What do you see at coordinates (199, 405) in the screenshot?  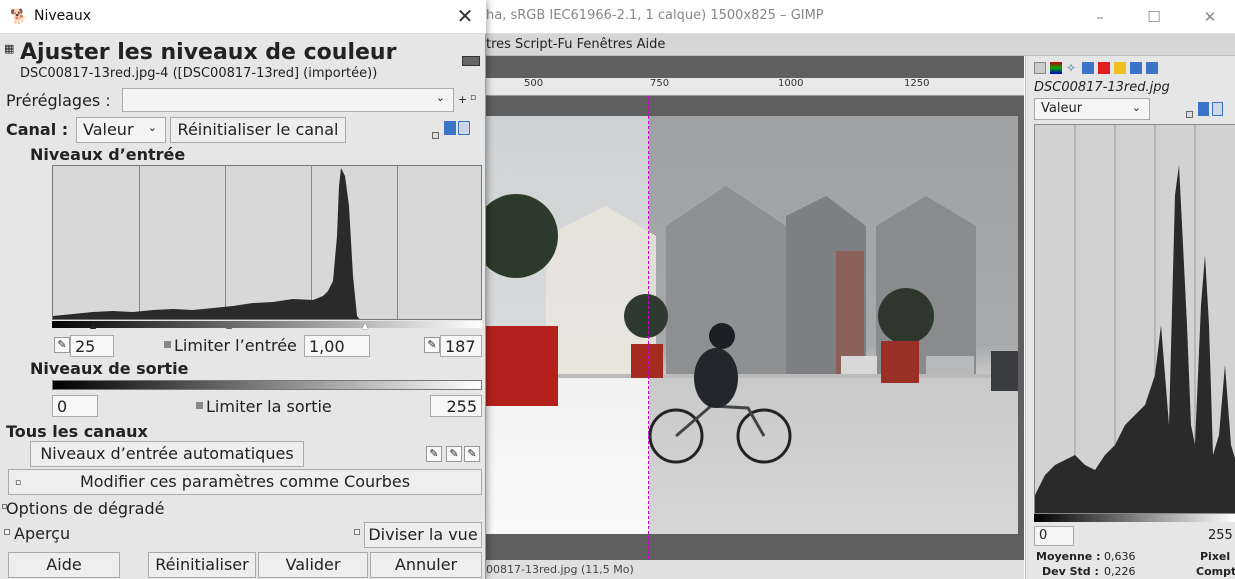 I see `clamp-output-checkbox` at bounding box center [199, 405].